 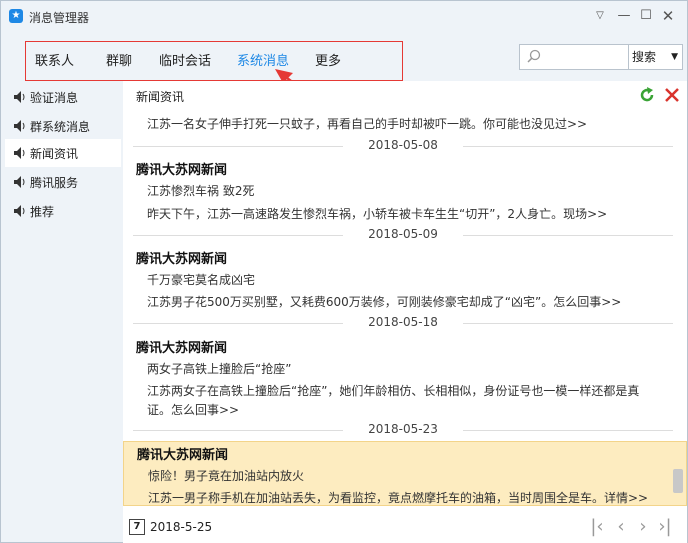 I want to click on calendar-icon: 7, so click(x=137, y=527).